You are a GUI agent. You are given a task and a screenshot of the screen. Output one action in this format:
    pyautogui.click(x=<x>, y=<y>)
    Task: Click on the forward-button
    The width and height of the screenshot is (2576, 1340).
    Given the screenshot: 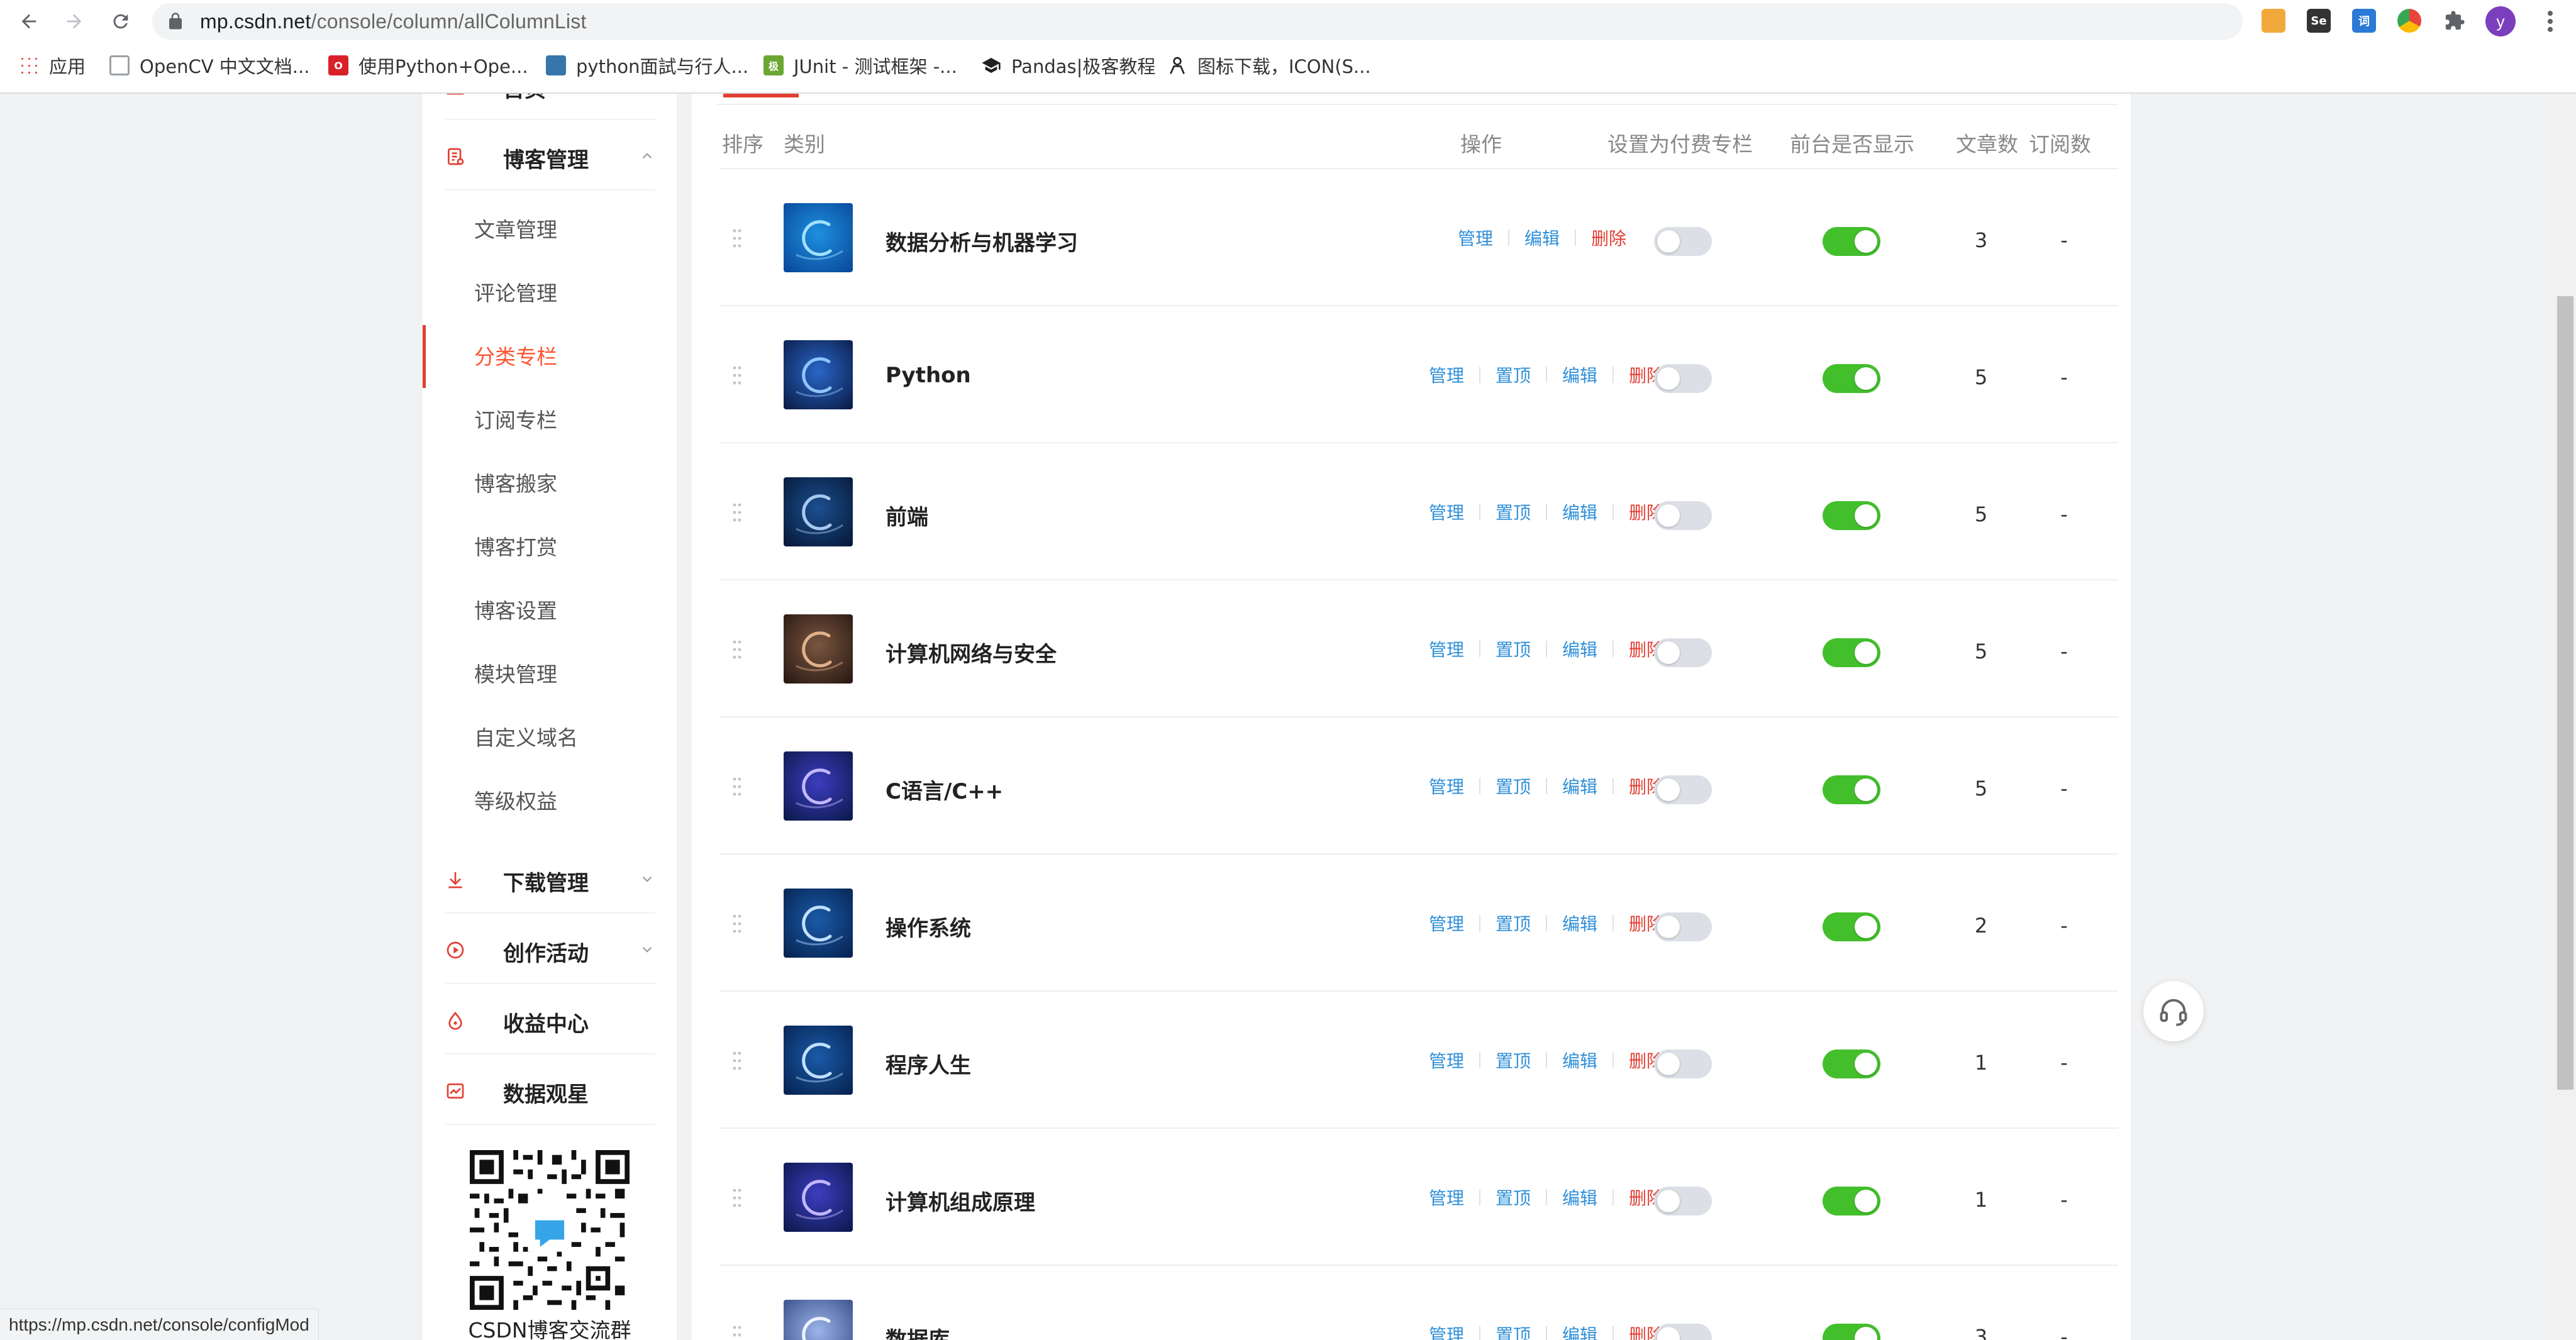 What is the action you would take?
    pyautogui.click(x=74, y=21)
    